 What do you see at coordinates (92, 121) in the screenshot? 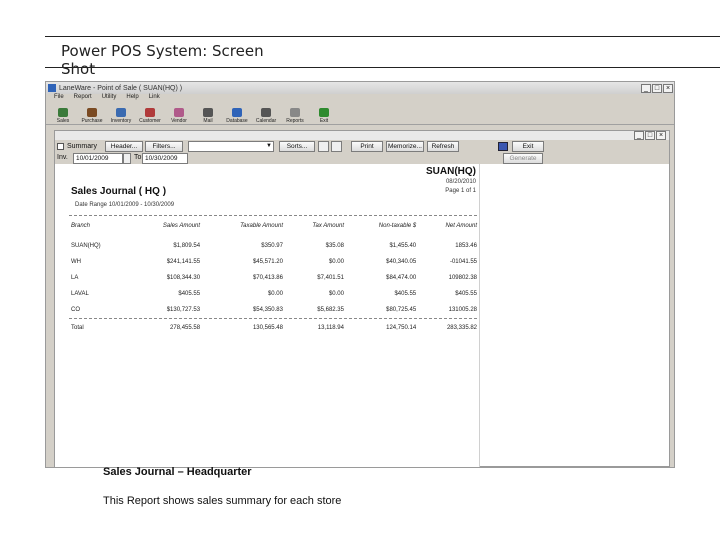
I see `toolbar-label: Purchase` at bounding box center [92, 121].